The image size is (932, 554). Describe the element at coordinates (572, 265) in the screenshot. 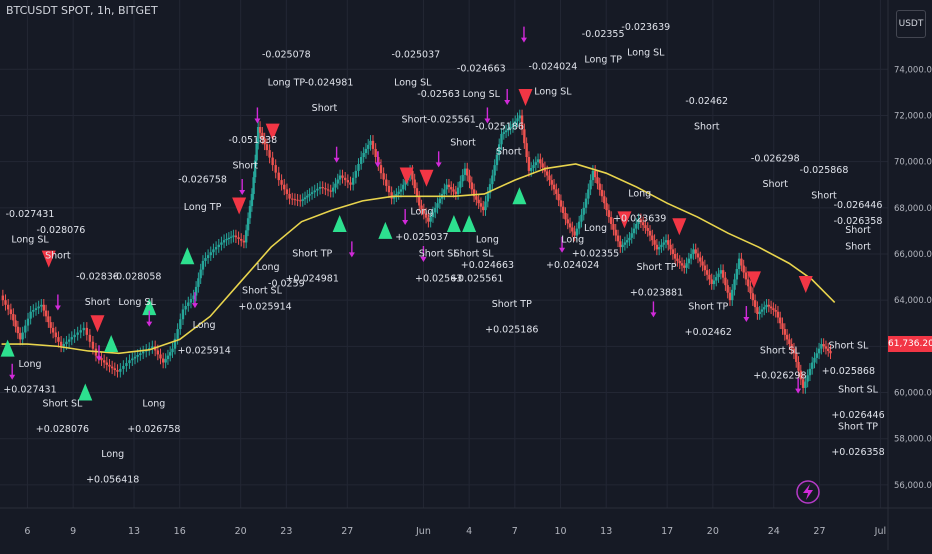

I see `trade-annotation: +0.024024` at that location.